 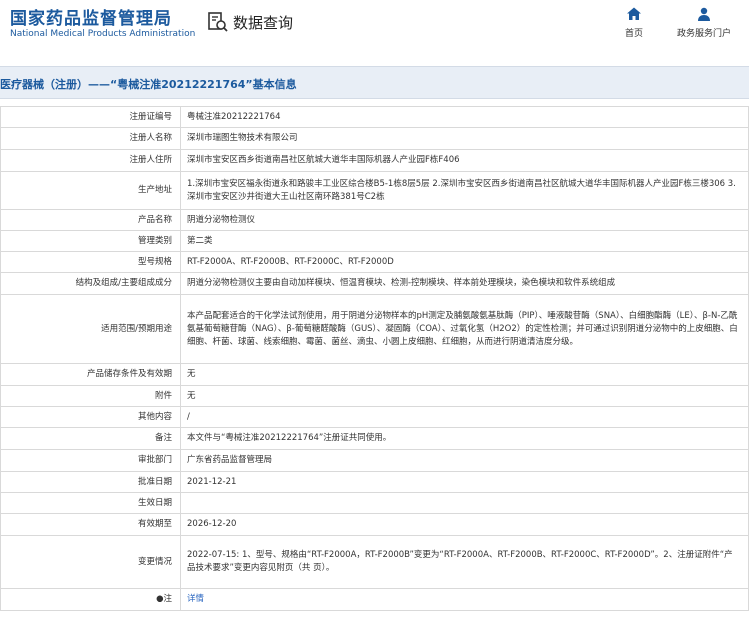 I want to click on field-value: 本文件与“粤械注准20212221764”注册证共同使用。, so click(x=464, y=438).